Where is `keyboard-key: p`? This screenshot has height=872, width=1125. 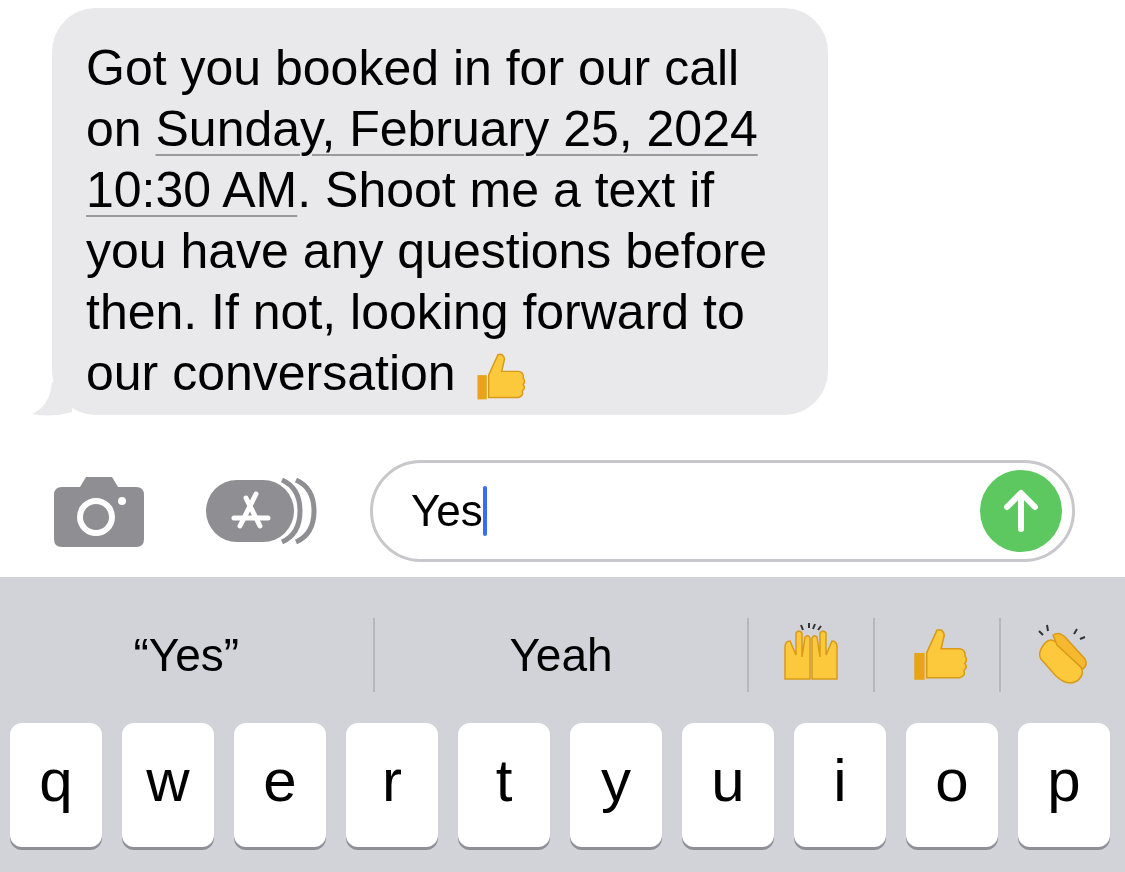 keyboard-key: p is located at coordinates (1064, 785).